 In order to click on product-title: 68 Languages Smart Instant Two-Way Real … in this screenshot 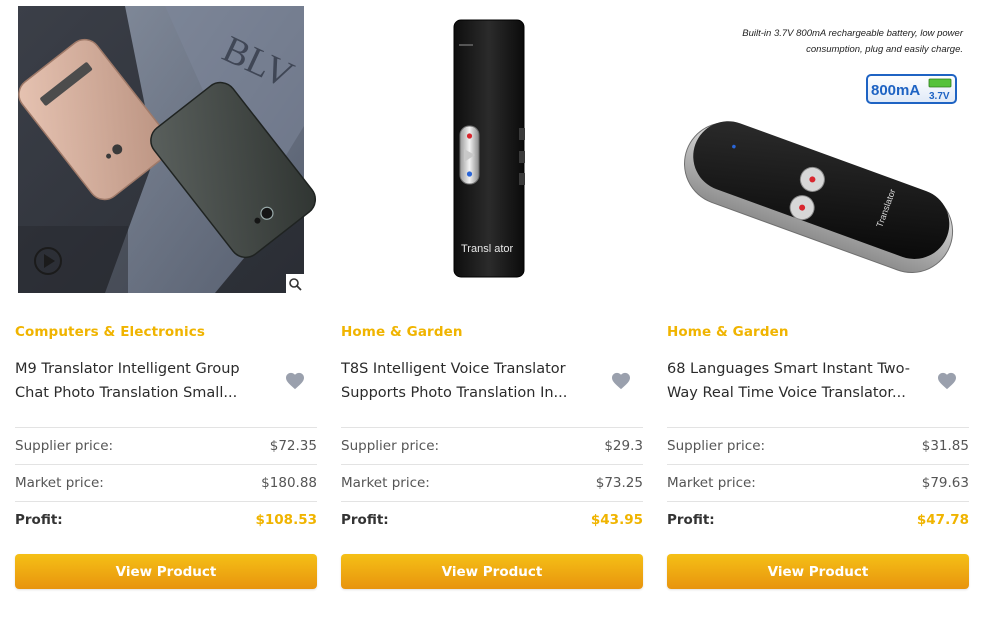, I will do `click(790, 381)`.